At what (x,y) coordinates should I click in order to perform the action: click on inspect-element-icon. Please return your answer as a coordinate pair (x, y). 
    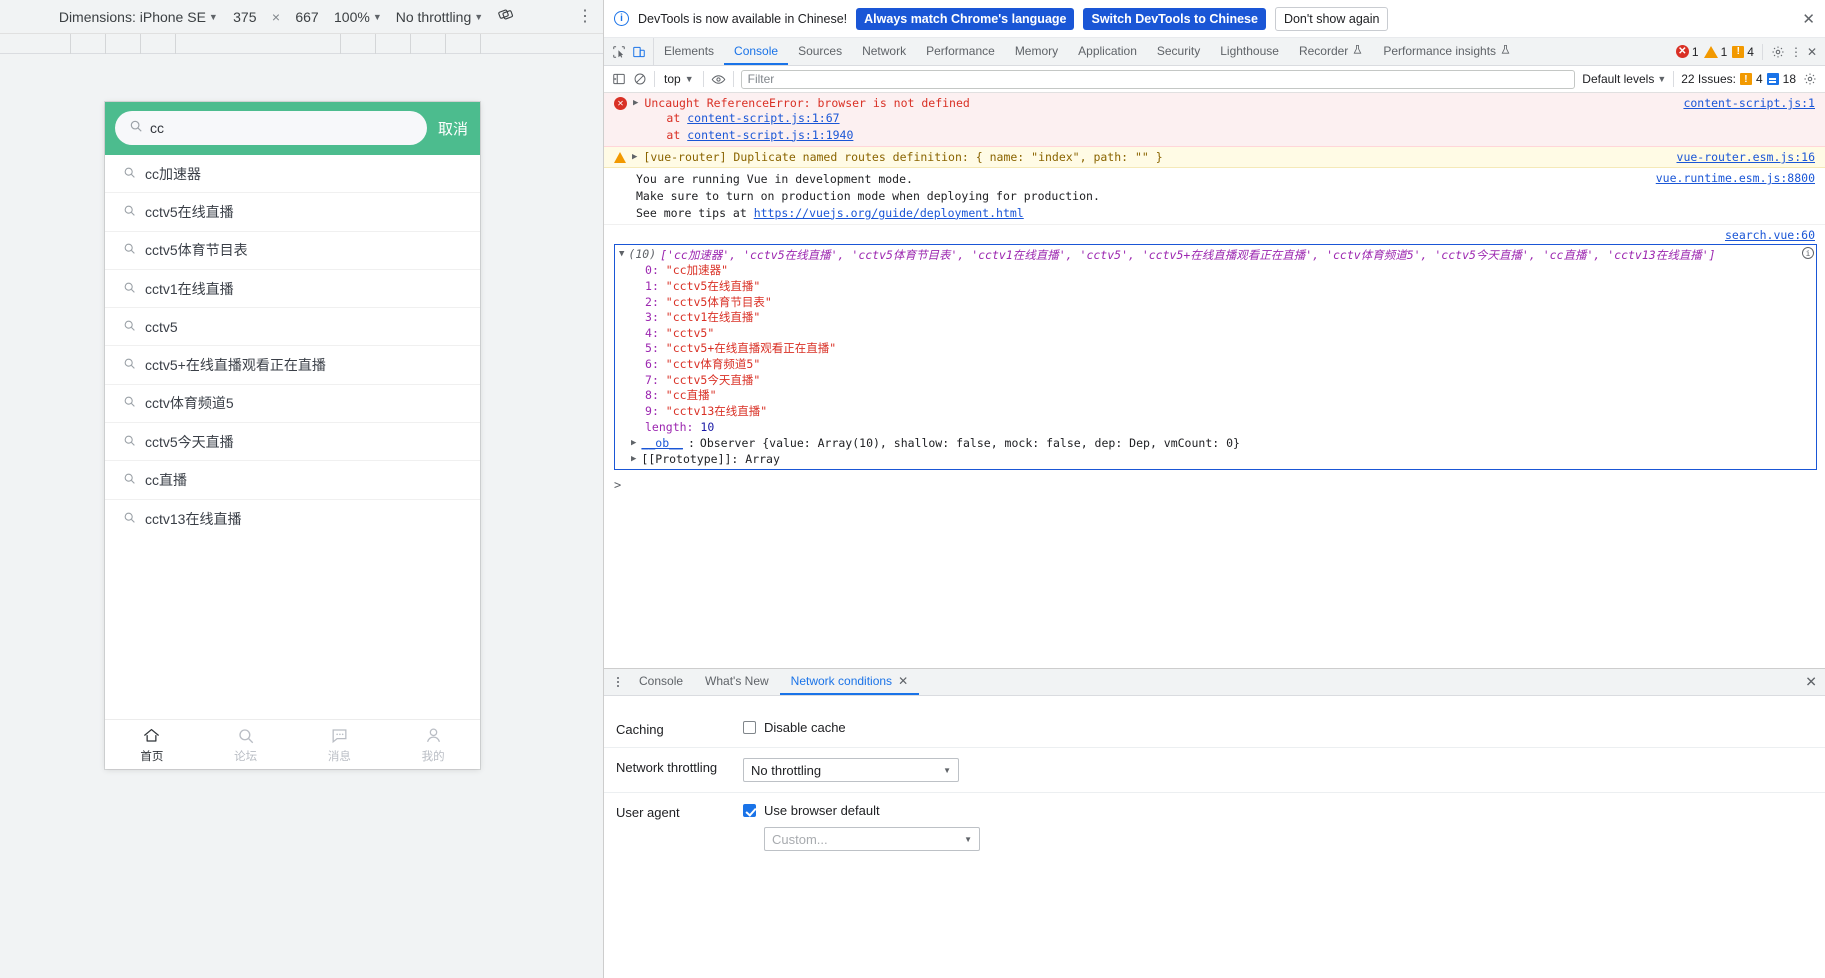
    Looking at the image, I should click on (619, 52).